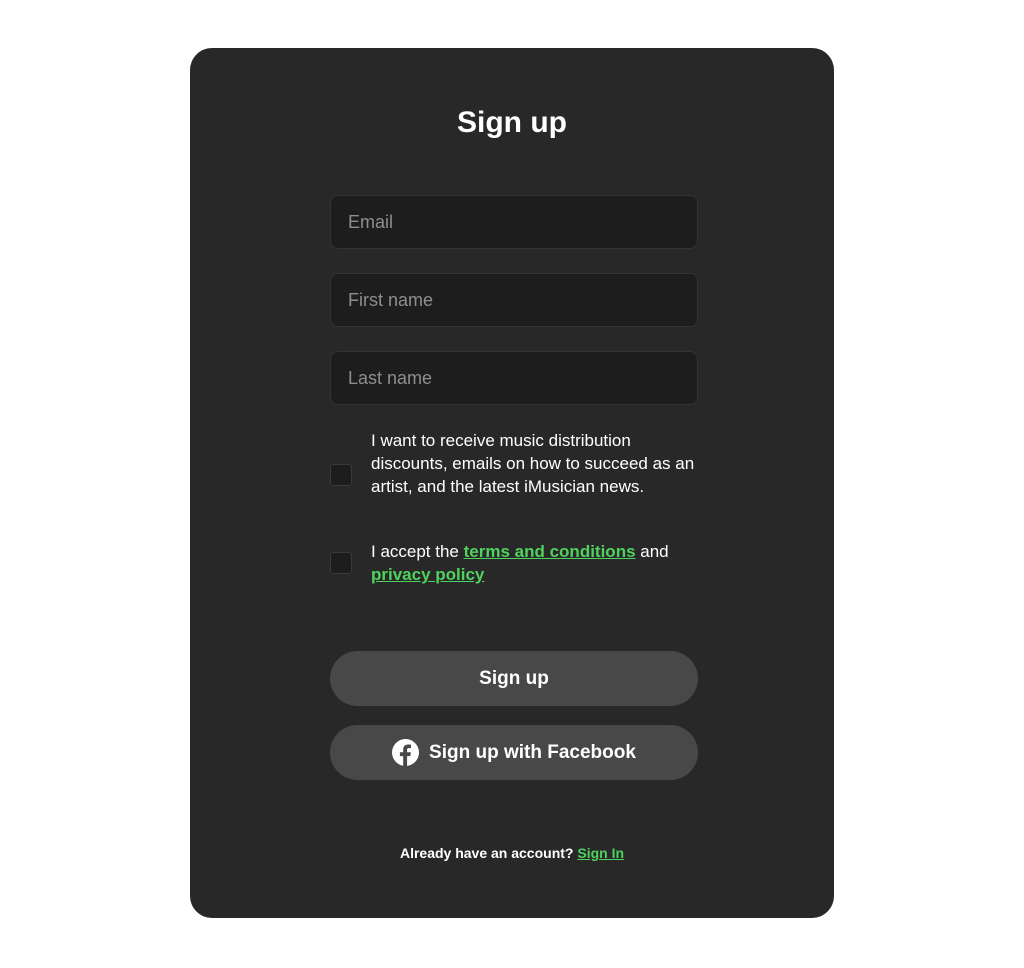  I want to click on first-name-input, so click(514, 300).